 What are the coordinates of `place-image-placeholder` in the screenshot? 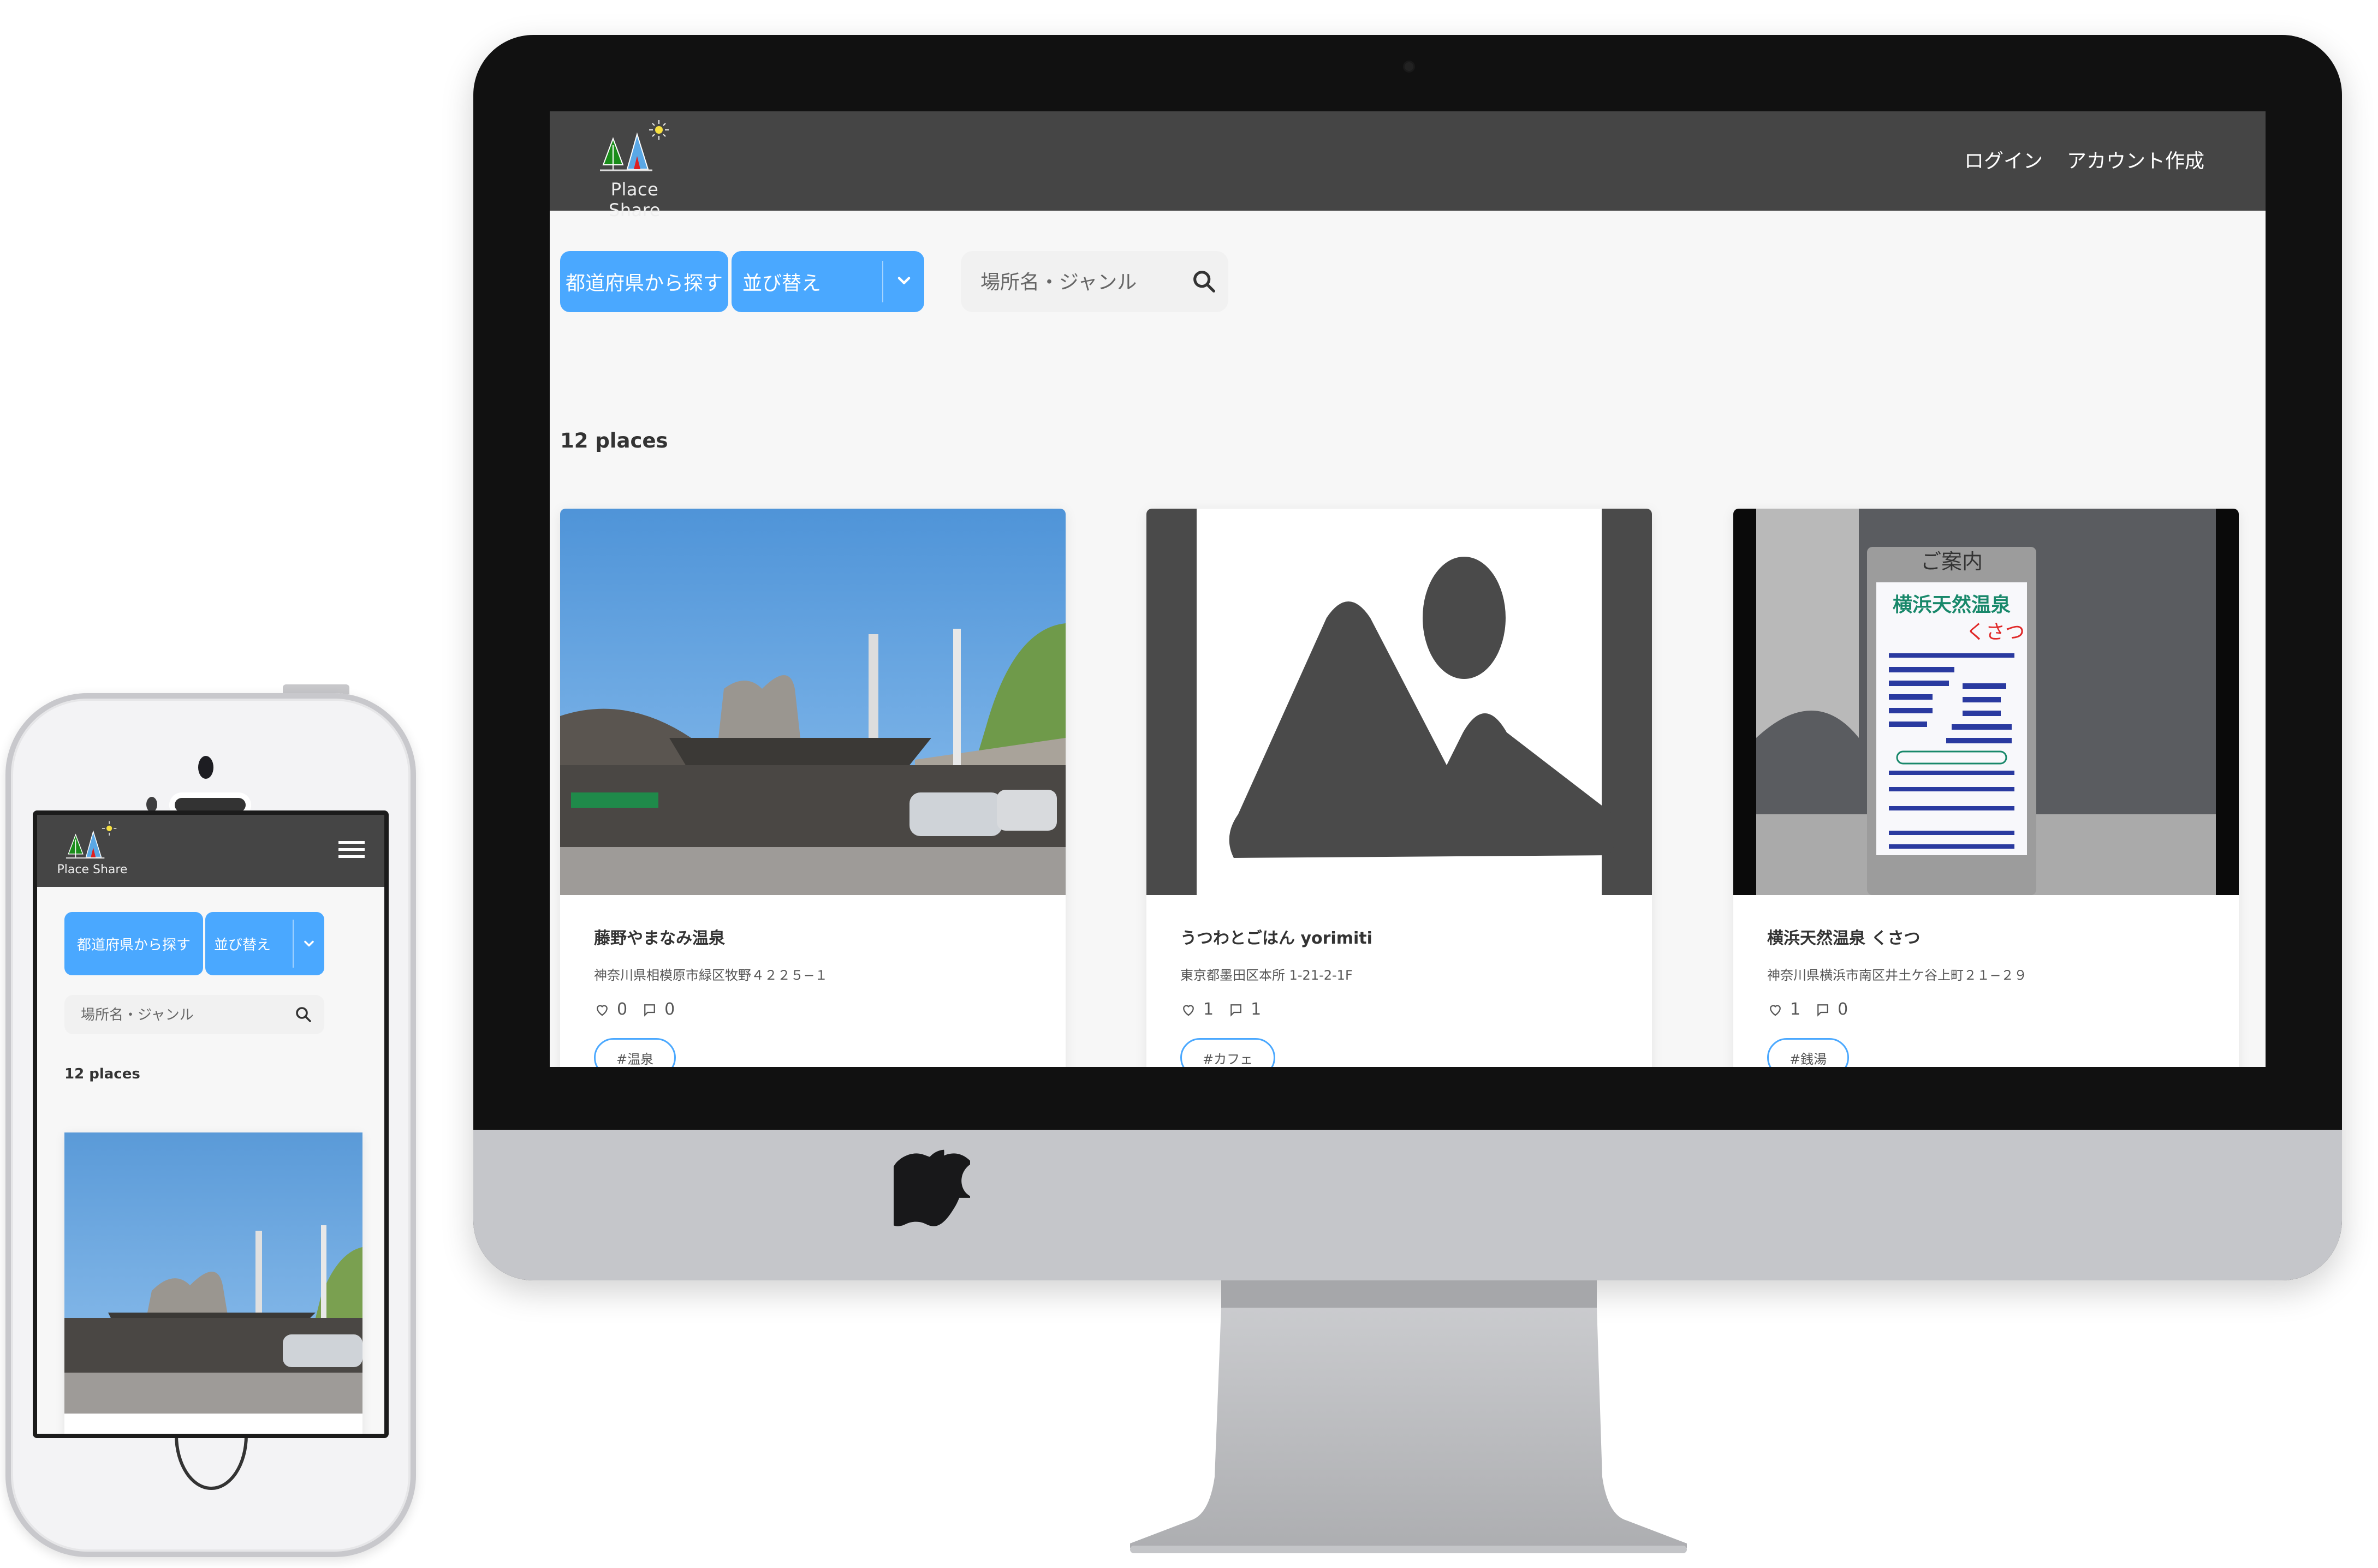 It's located at (1399, 702).